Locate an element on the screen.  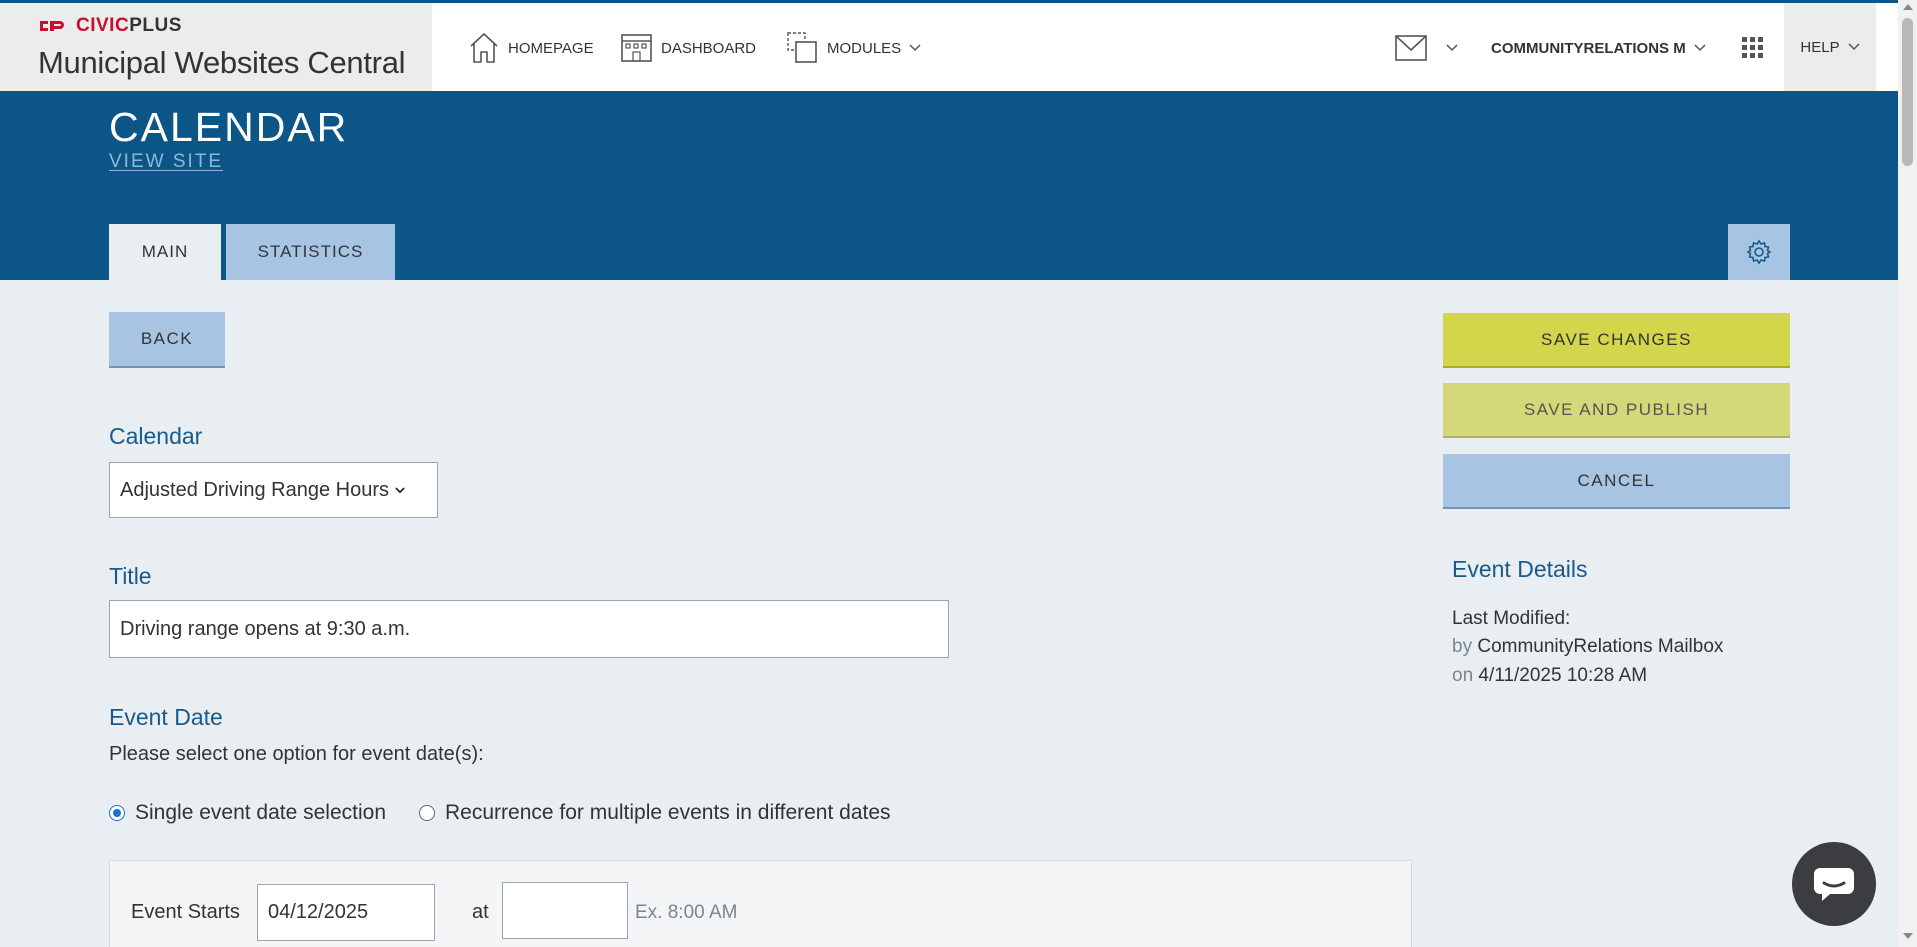
chat-icon is located at coordinates (1834, 884).